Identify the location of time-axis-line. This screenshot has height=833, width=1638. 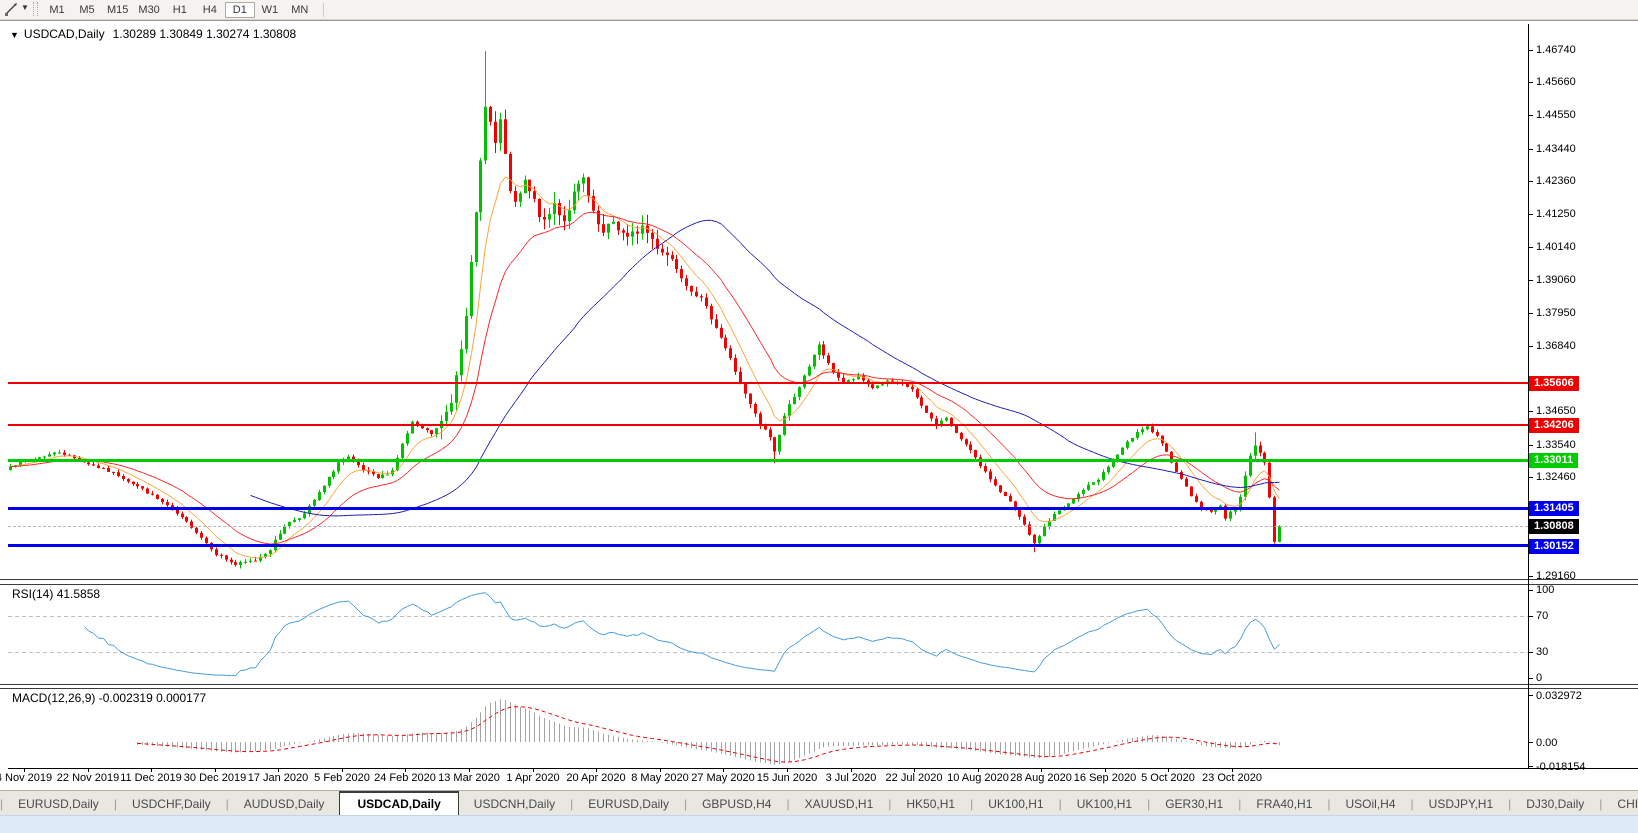
(823, 768).